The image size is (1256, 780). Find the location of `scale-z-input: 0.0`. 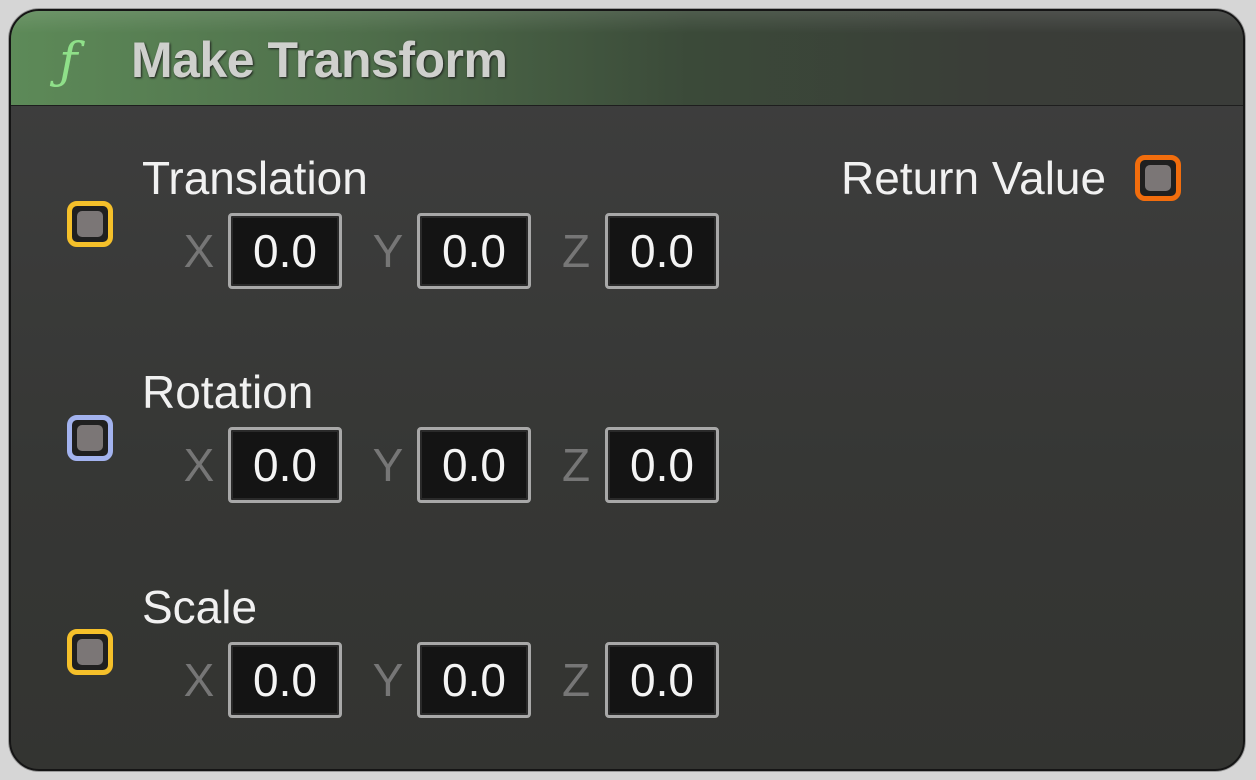

scale-z-input: 0.0 is located at coordinates (662, 680).